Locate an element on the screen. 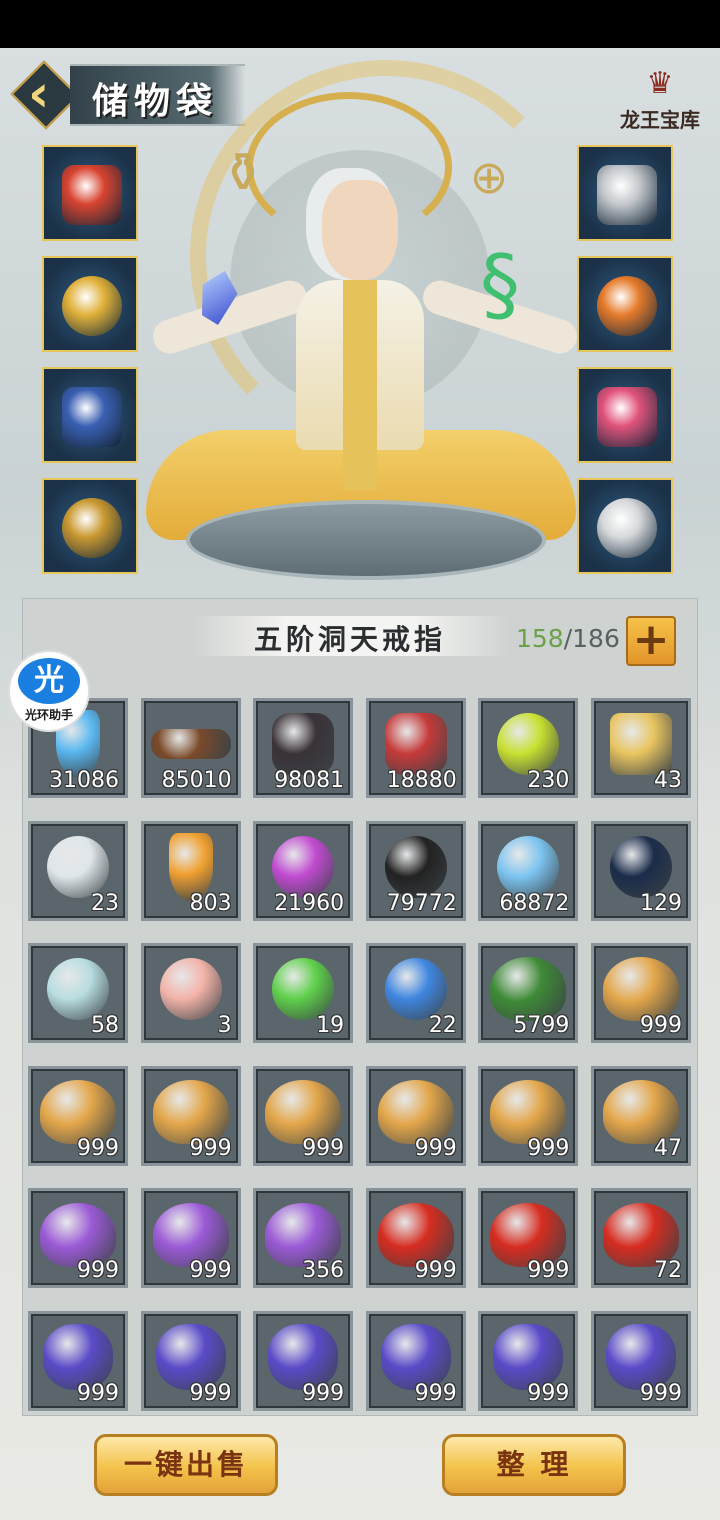 Image resolution: width=720 pixels, height=1520 pixels. equipment-slot-lion-helmet is located at coordinates (90, 304).